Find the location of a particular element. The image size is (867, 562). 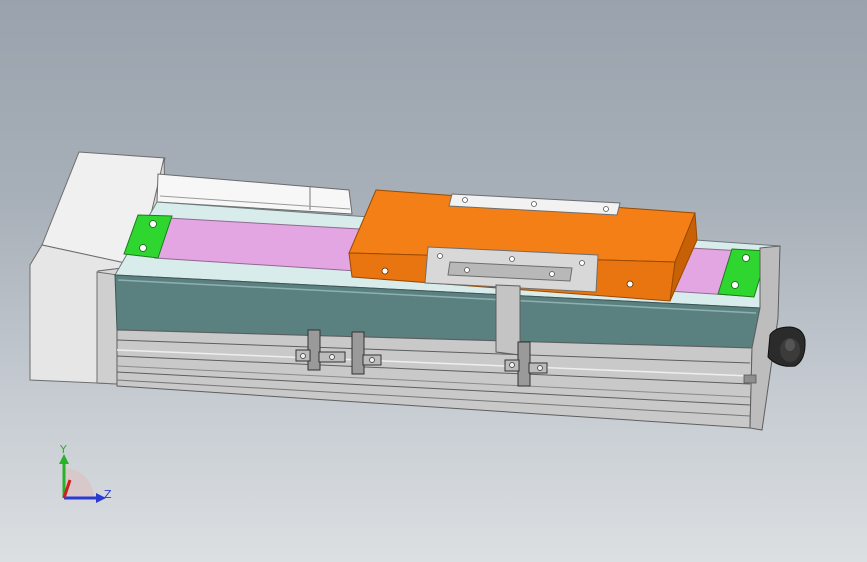

right-end-cap-slot is located at coordinates (750, 379).